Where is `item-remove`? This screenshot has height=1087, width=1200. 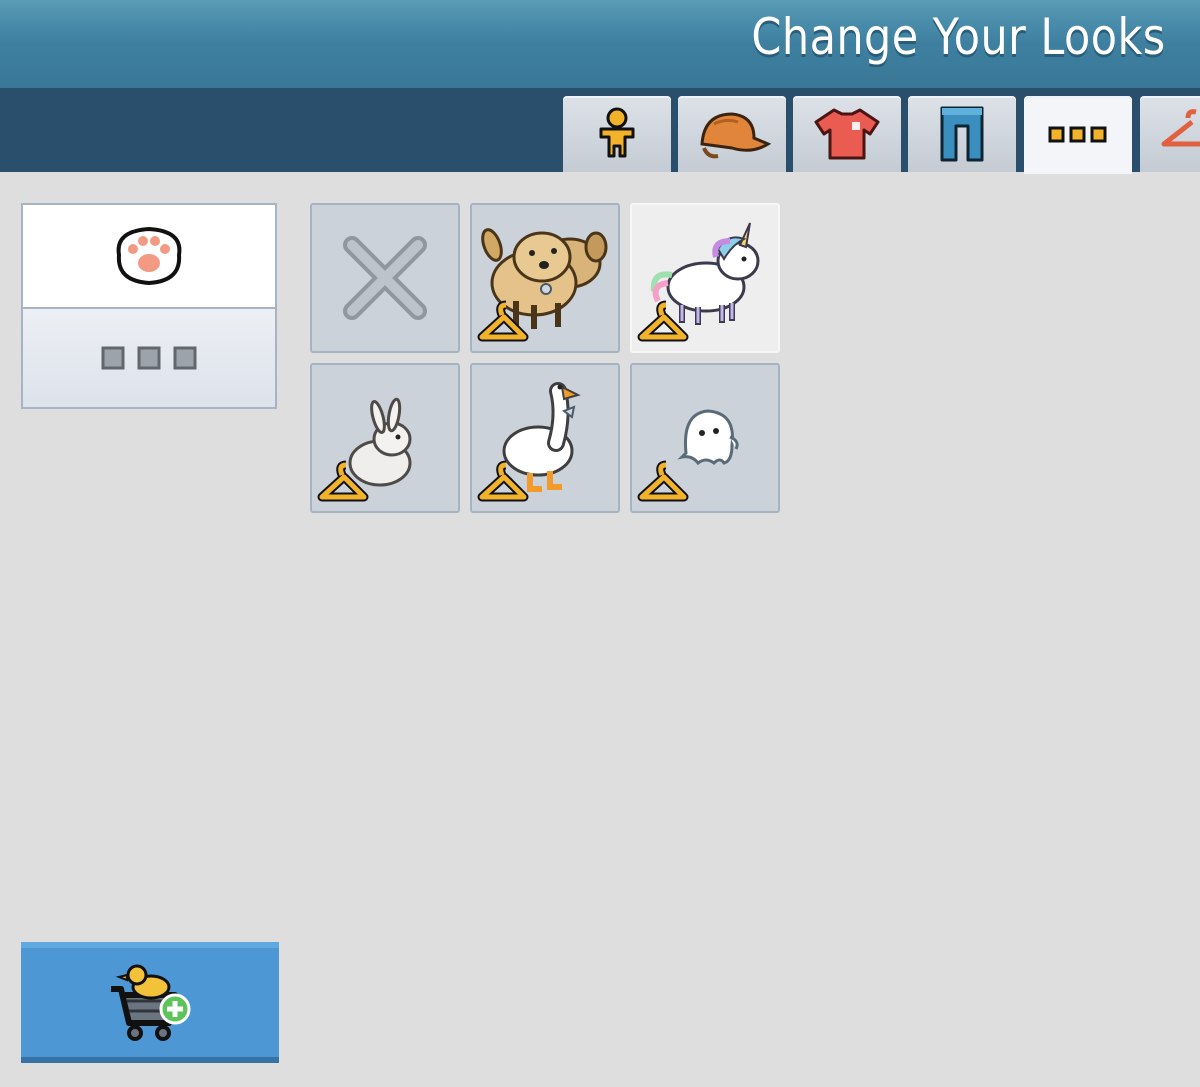 item-remove is located at coordinates (385, 278).